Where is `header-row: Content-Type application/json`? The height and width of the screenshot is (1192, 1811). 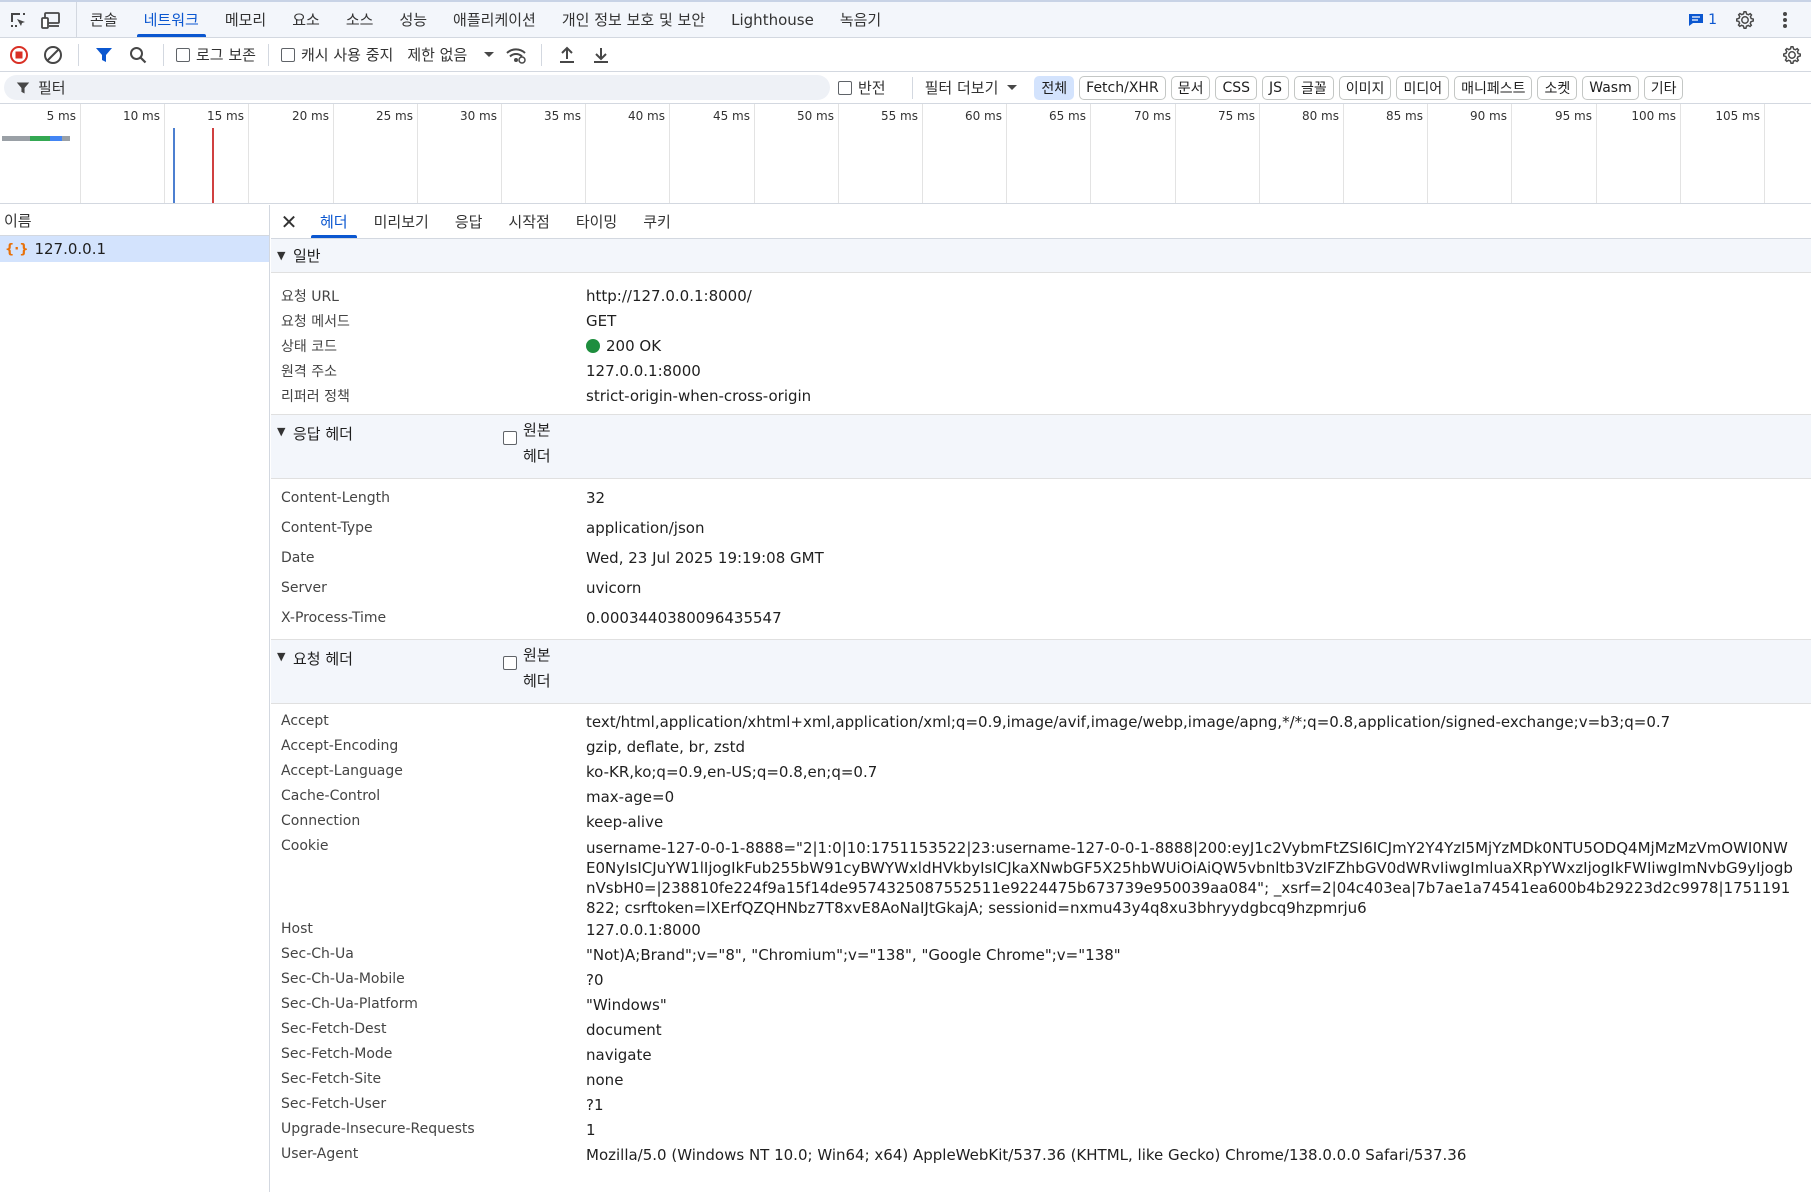 header-row: Content-Type application/json is located at coordinates (1041, 528).